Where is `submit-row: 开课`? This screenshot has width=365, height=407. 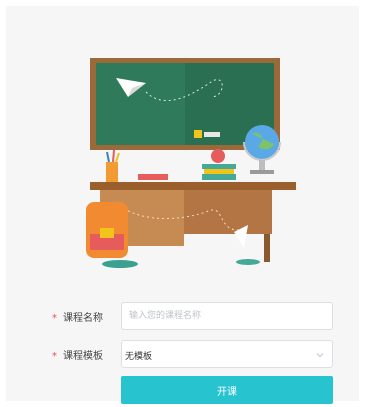 submit-row: 开课 is located at coordinates (182, 391).